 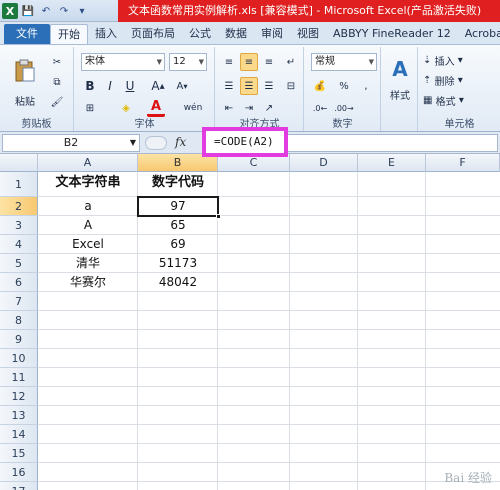 I want to click on copy-icon: ⧉, so click(x=57, y=82).